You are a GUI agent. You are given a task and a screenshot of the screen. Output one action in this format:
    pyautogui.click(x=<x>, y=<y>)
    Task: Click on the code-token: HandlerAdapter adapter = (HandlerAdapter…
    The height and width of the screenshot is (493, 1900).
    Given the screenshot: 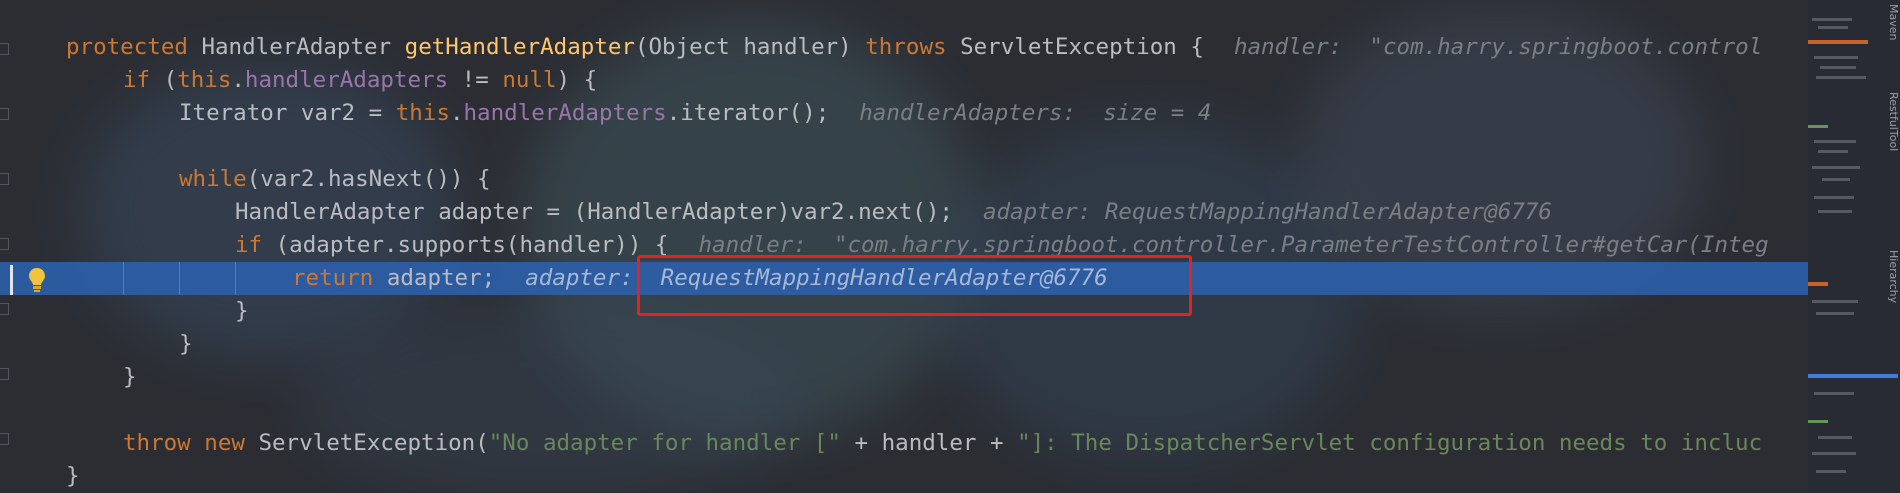 What is the action you would take?
    pyautogui.click(x=594, y=212)
    